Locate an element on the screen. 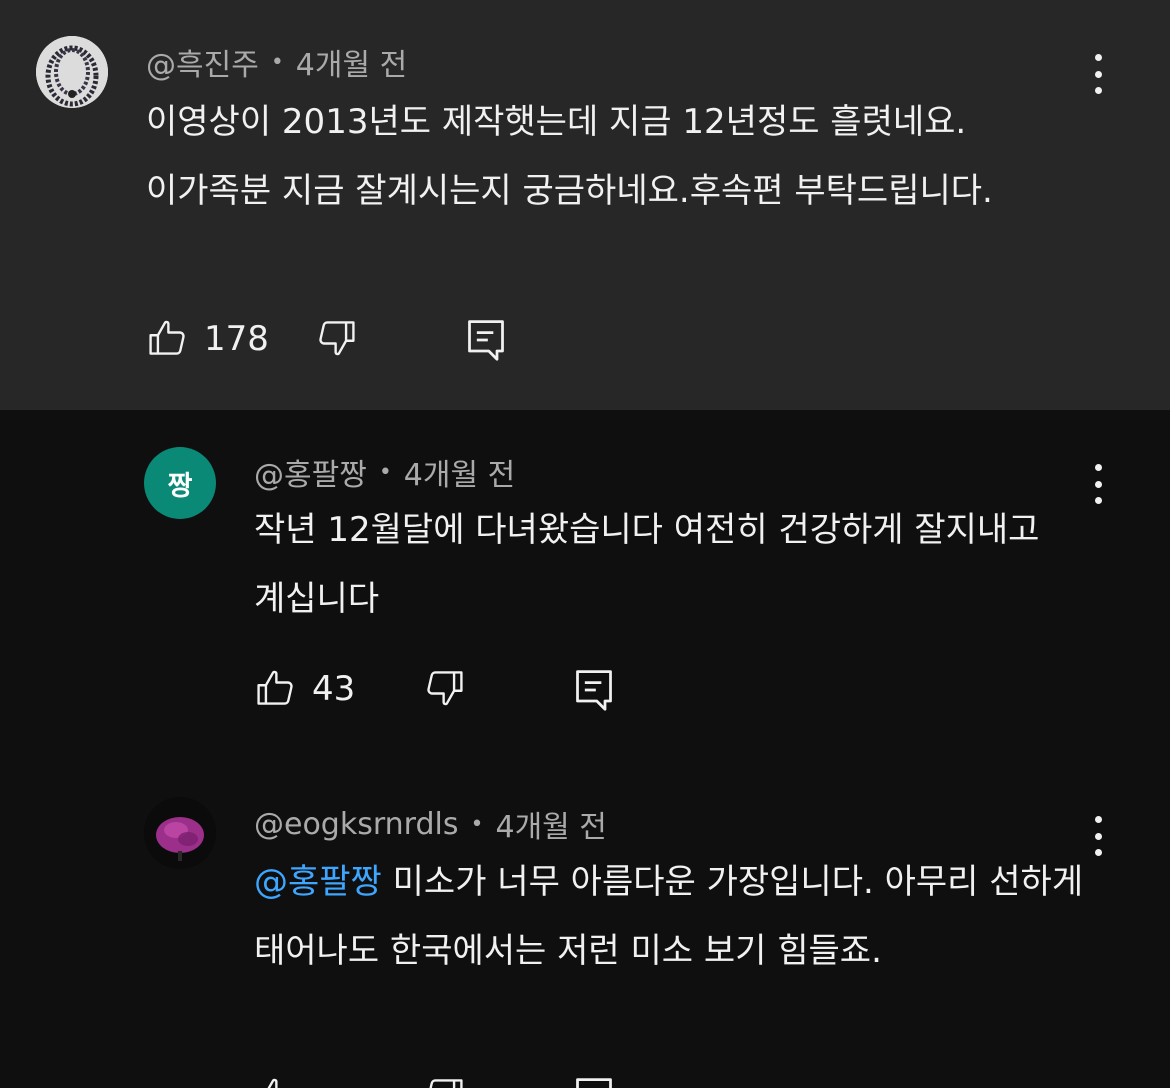 The height and width of the screenshot is (1088, 1170). avatar: 짱 is located at coordinates (180, 483).